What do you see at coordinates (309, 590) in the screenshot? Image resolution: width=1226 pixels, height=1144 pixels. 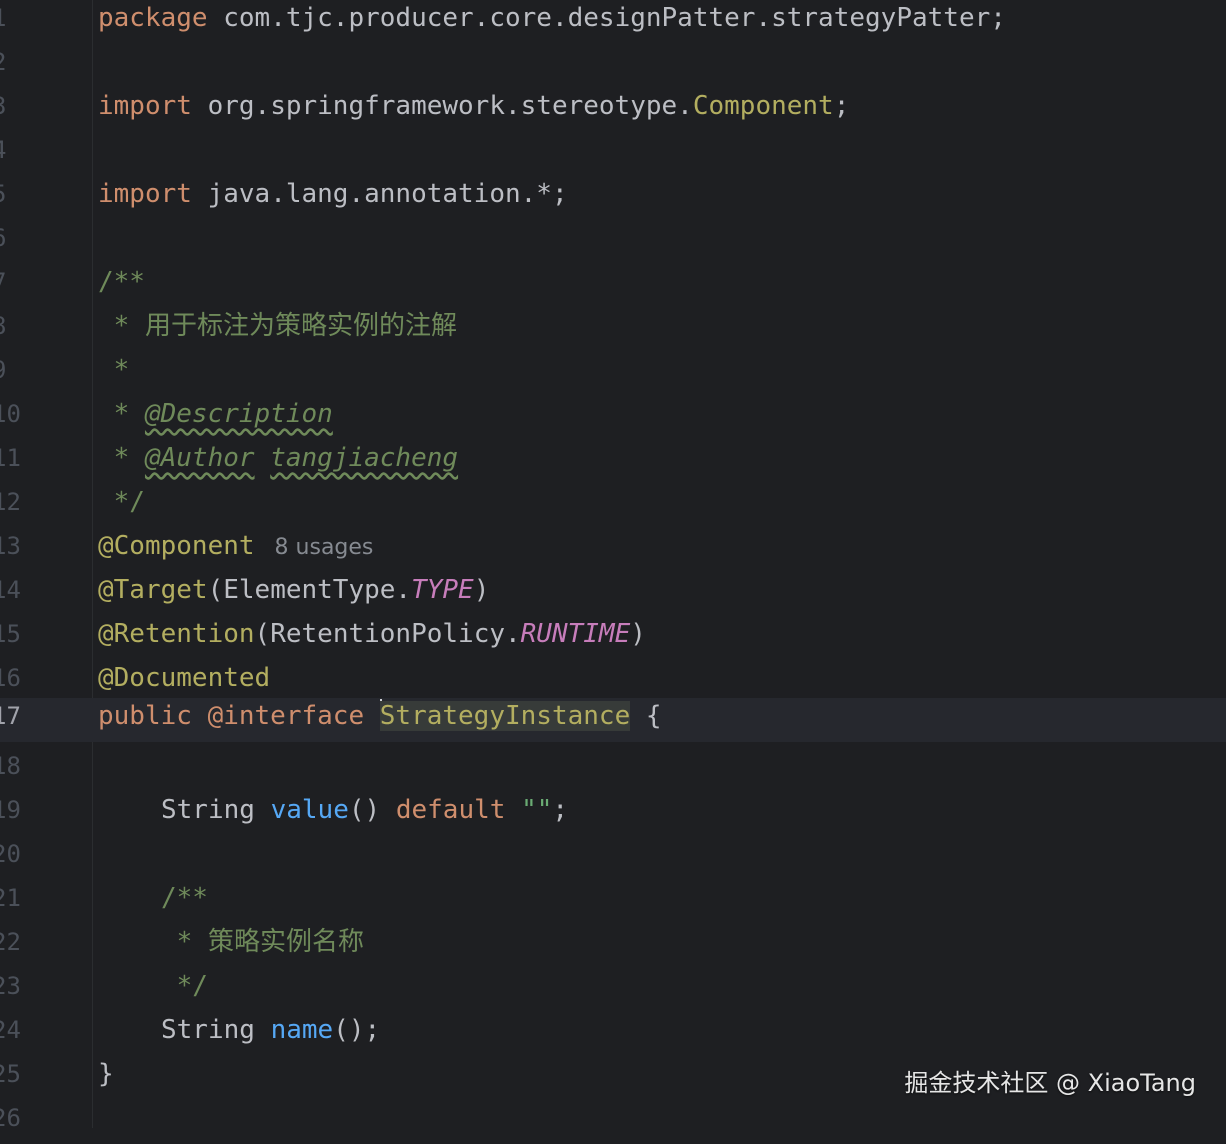 I see `annotation-args: (ElementType.` at bounding box center [309, 590].